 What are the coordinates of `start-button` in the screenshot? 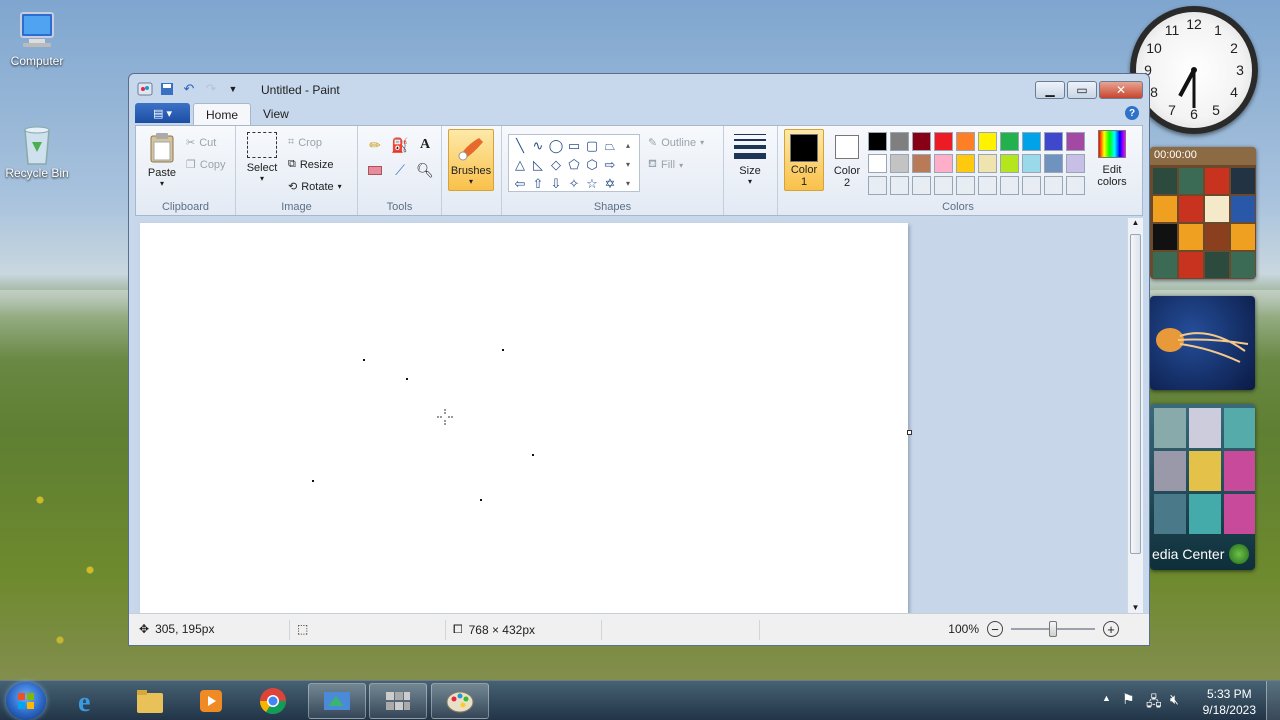 It's located at (26, 701).